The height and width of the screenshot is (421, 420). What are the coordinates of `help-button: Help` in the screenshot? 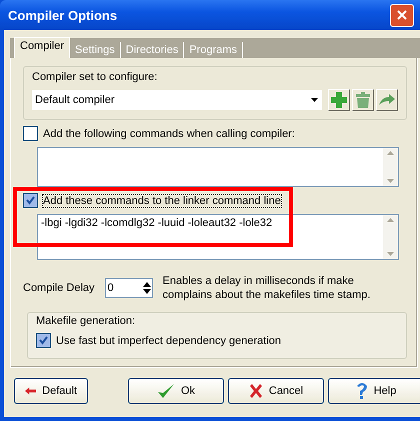 It's located at (374, 391).